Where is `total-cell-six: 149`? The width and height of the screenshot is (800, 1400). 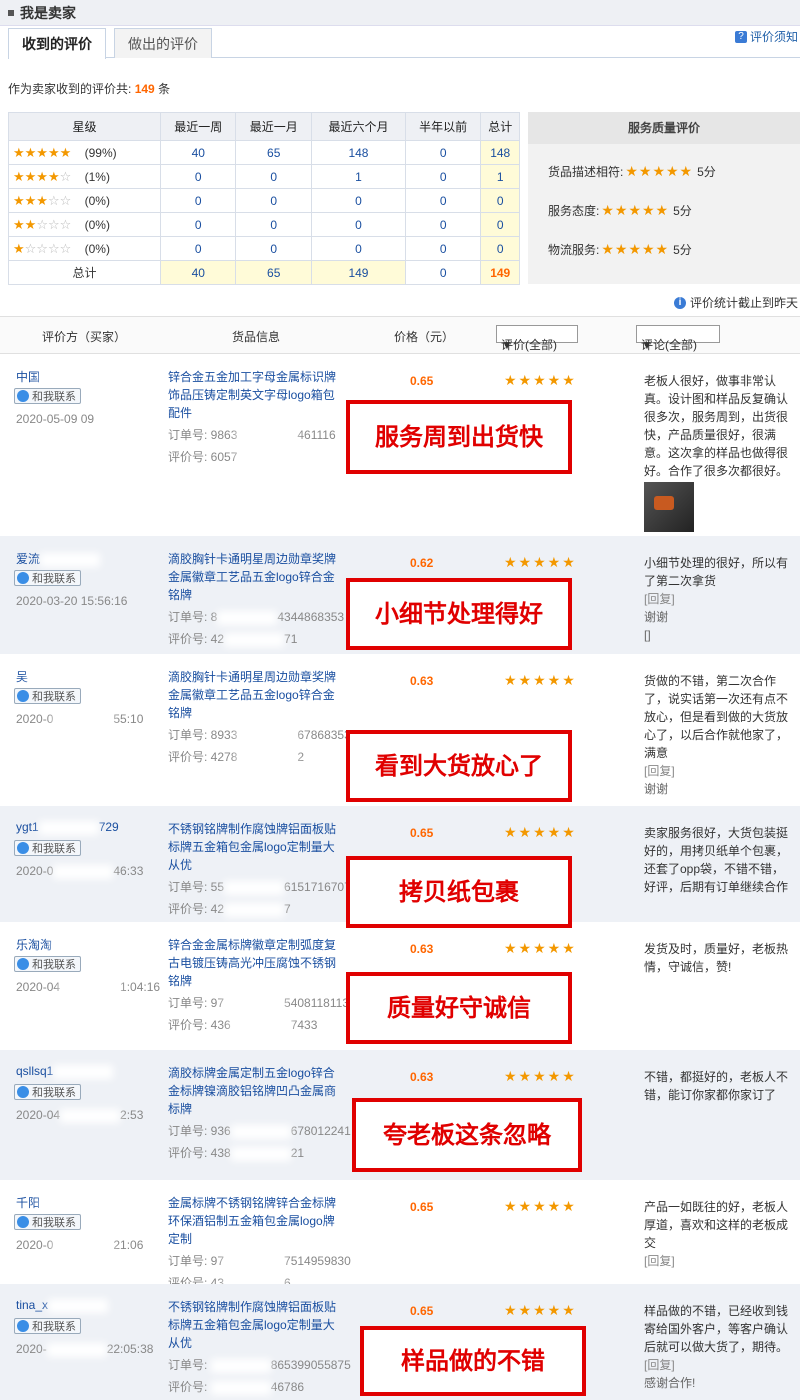 total-cell-six: 149 is located at coordinates (358, 272).